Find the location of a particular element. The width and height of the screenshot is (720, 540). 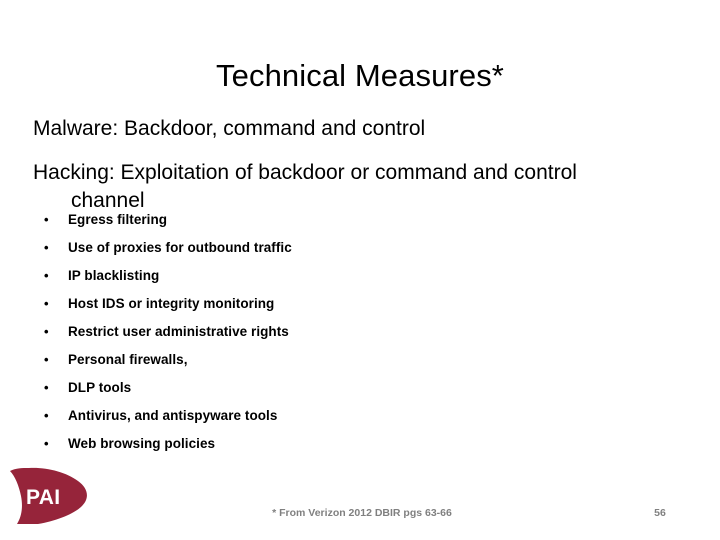

page-title: Technical Measures* is located at coordinates (360, 75).